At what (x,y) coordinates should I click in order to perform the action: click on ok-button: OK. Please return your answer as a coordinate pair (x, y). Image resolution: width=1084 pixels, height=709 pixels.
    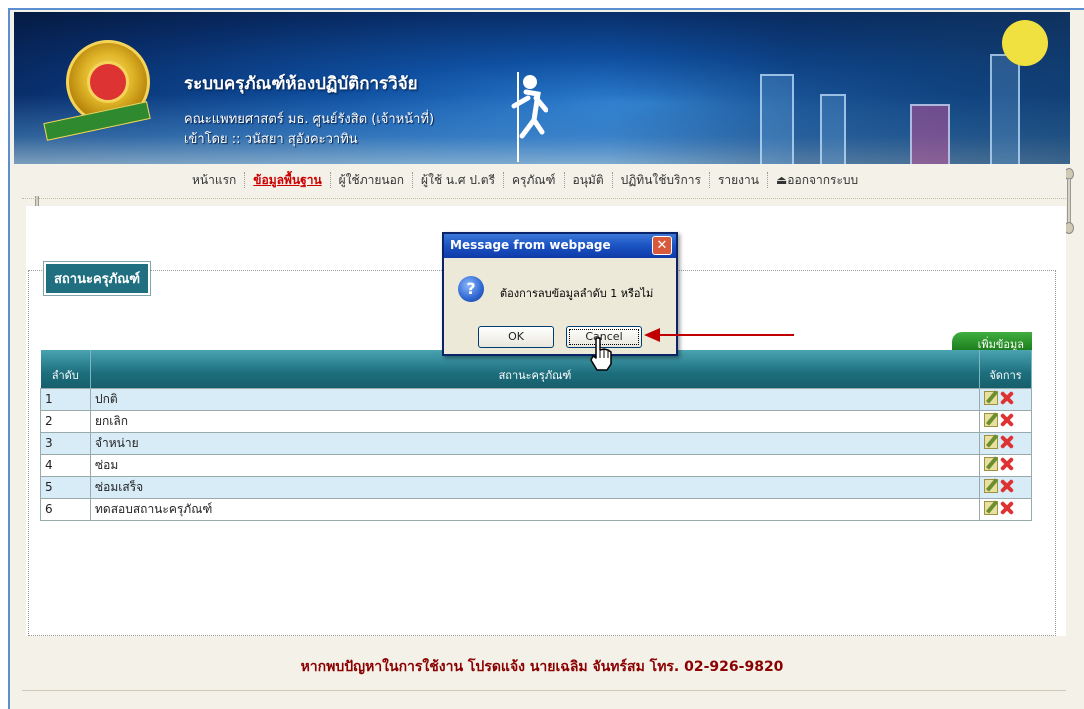
    Looking at the image, I should click on (516, 337).